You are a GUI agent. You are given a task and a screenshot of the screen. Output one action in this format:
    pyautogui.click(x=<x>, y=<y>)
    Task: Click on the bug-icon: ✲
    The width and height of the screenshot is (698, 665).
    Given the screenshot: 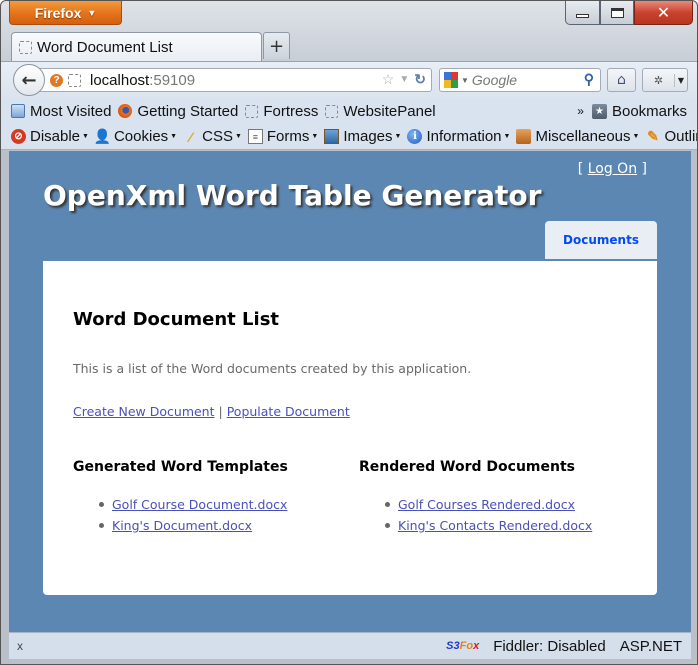 What is the action you would take?
    pyautogui.click(x=659, y=80)
    